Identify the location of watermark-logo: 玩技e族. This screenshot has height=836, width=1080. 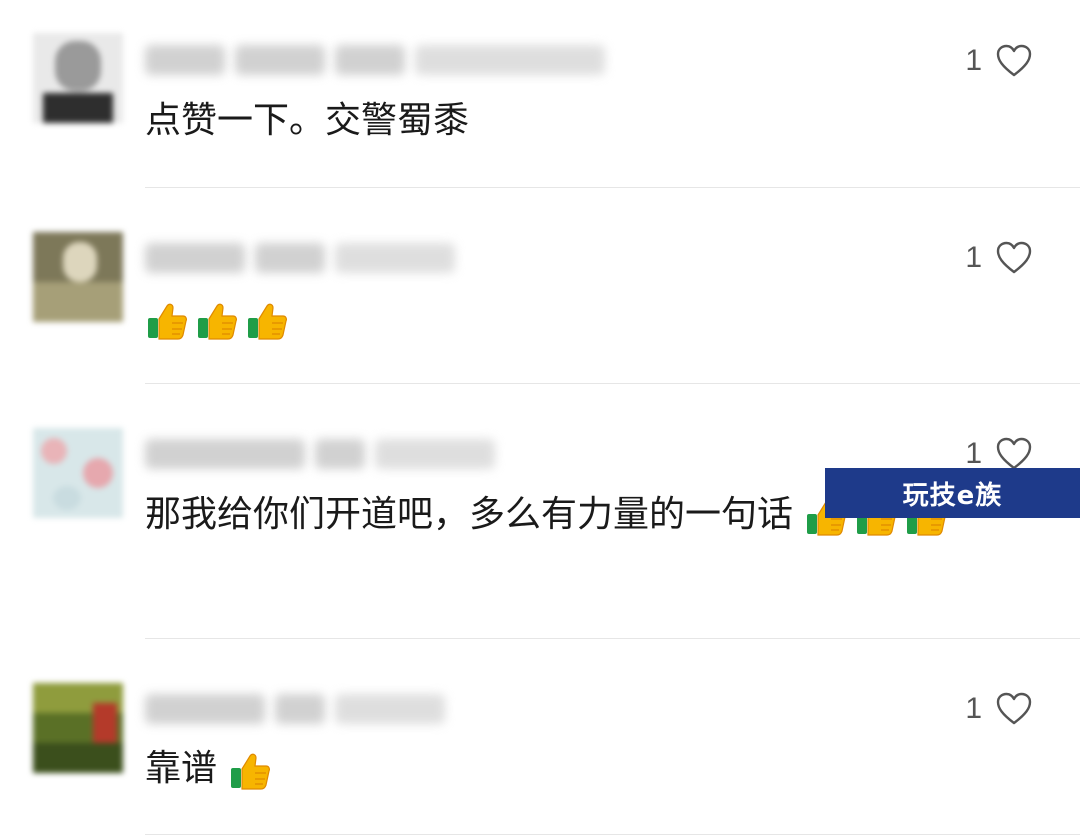
(952, 493).